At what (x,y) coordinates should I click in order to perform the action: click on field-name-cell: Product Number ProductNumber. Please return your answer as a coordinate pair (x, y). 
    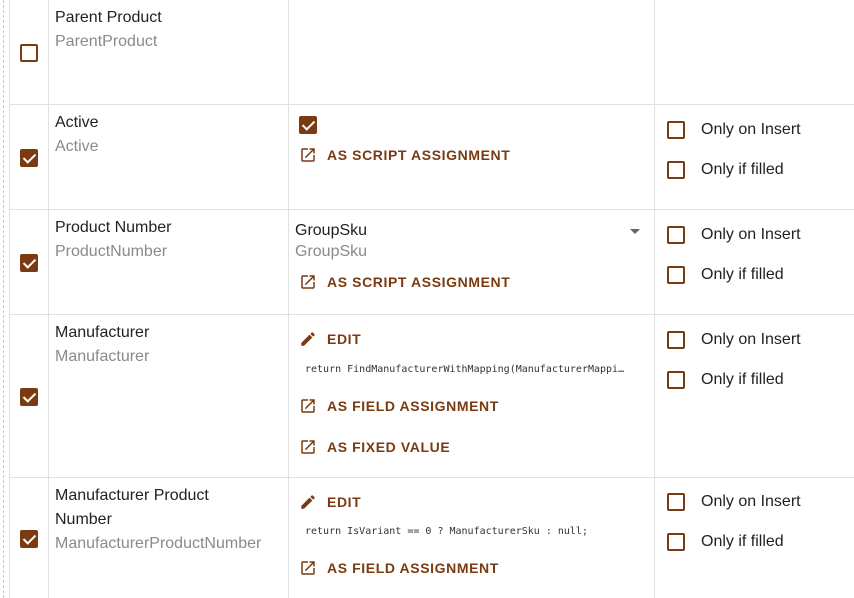
    Looking at the image, I should click on (169, 262).